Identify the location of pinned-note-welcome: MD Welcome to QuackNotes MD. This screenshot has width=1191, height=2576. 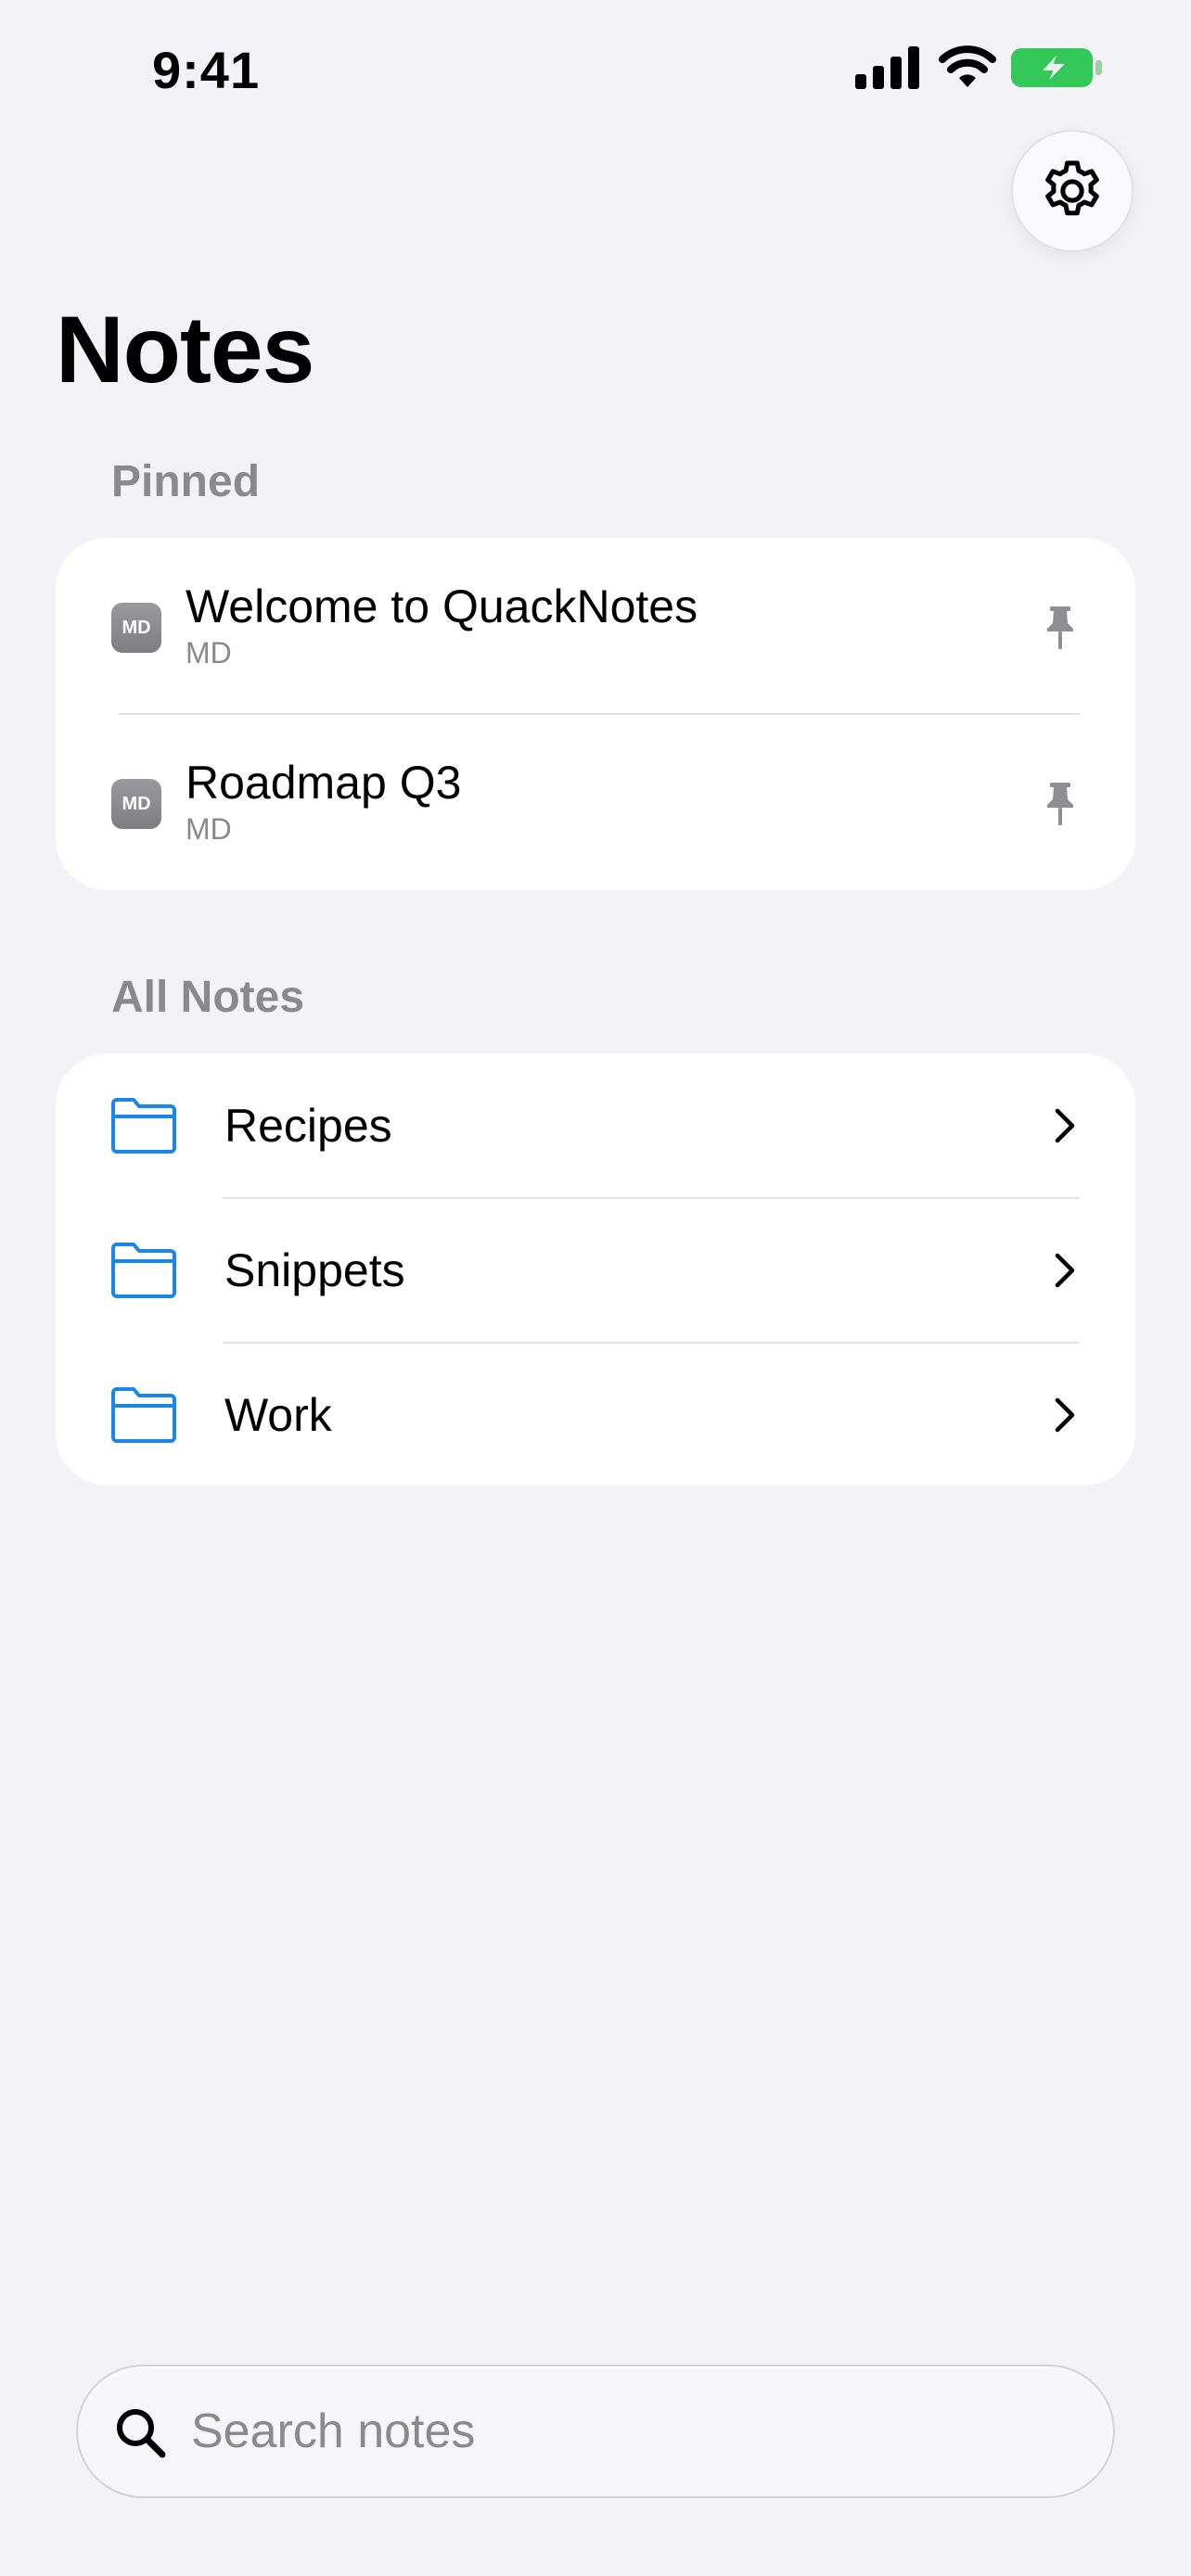
(595, 626).